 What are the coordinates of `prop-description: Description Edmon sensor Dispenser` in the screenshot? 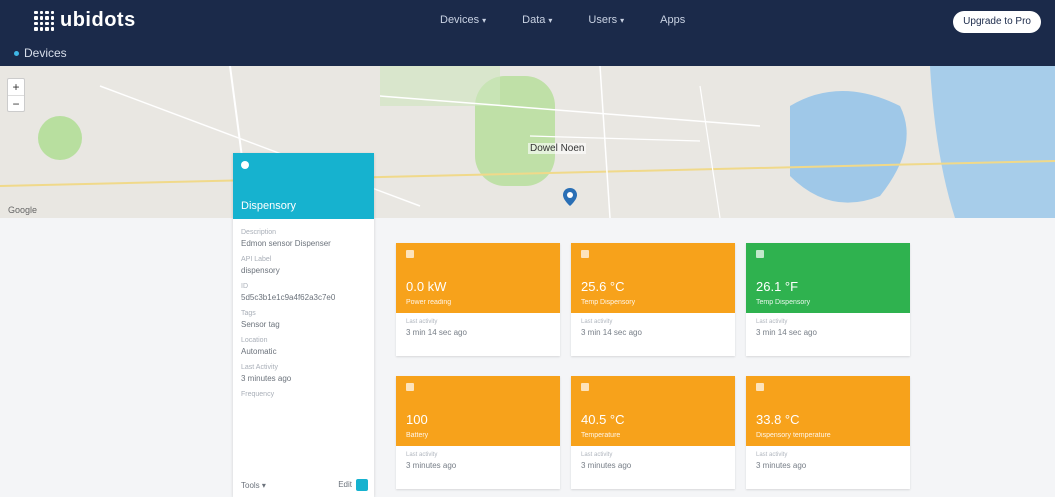 It's located at (303, 238).